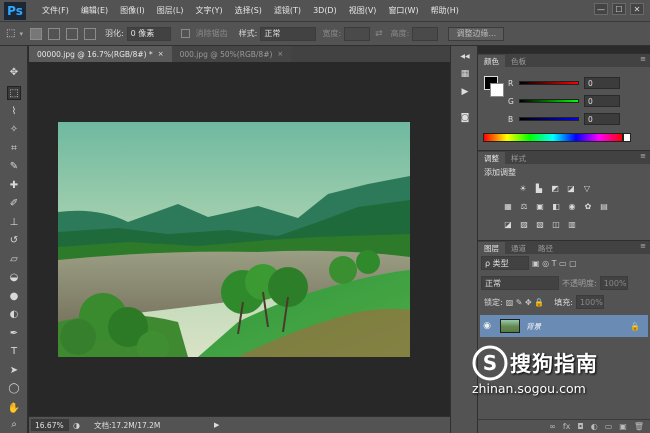 The height and width of the screenshot is (433, 650). I want to click on style-select: 正常, so click(288, 33).